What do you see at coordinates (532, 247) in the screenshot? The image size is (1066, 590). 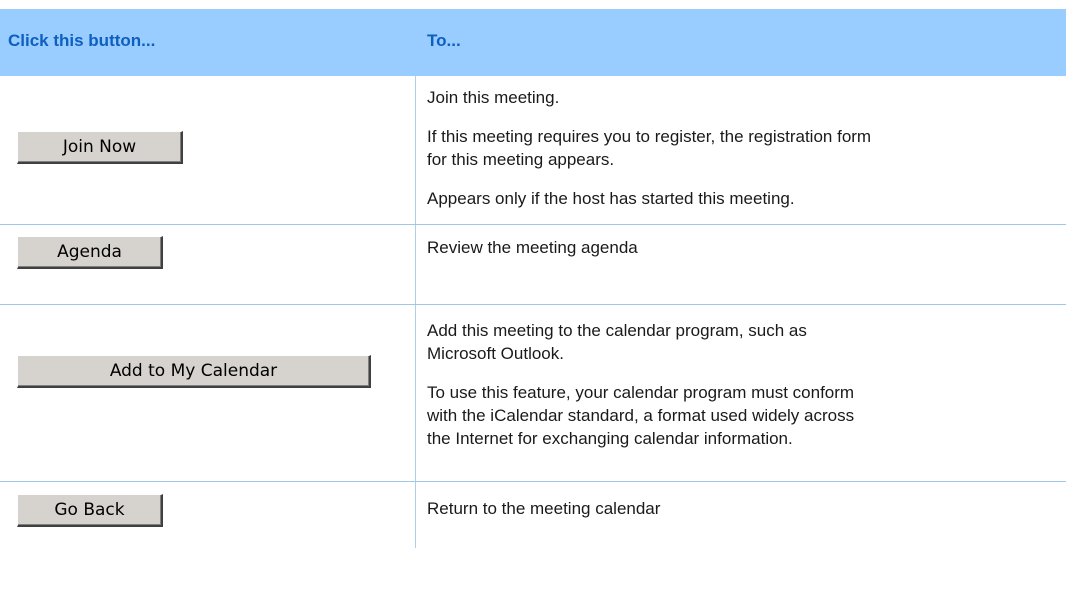 I see `description-text: Review the meeting agenda` at bounding box center [532, 247].